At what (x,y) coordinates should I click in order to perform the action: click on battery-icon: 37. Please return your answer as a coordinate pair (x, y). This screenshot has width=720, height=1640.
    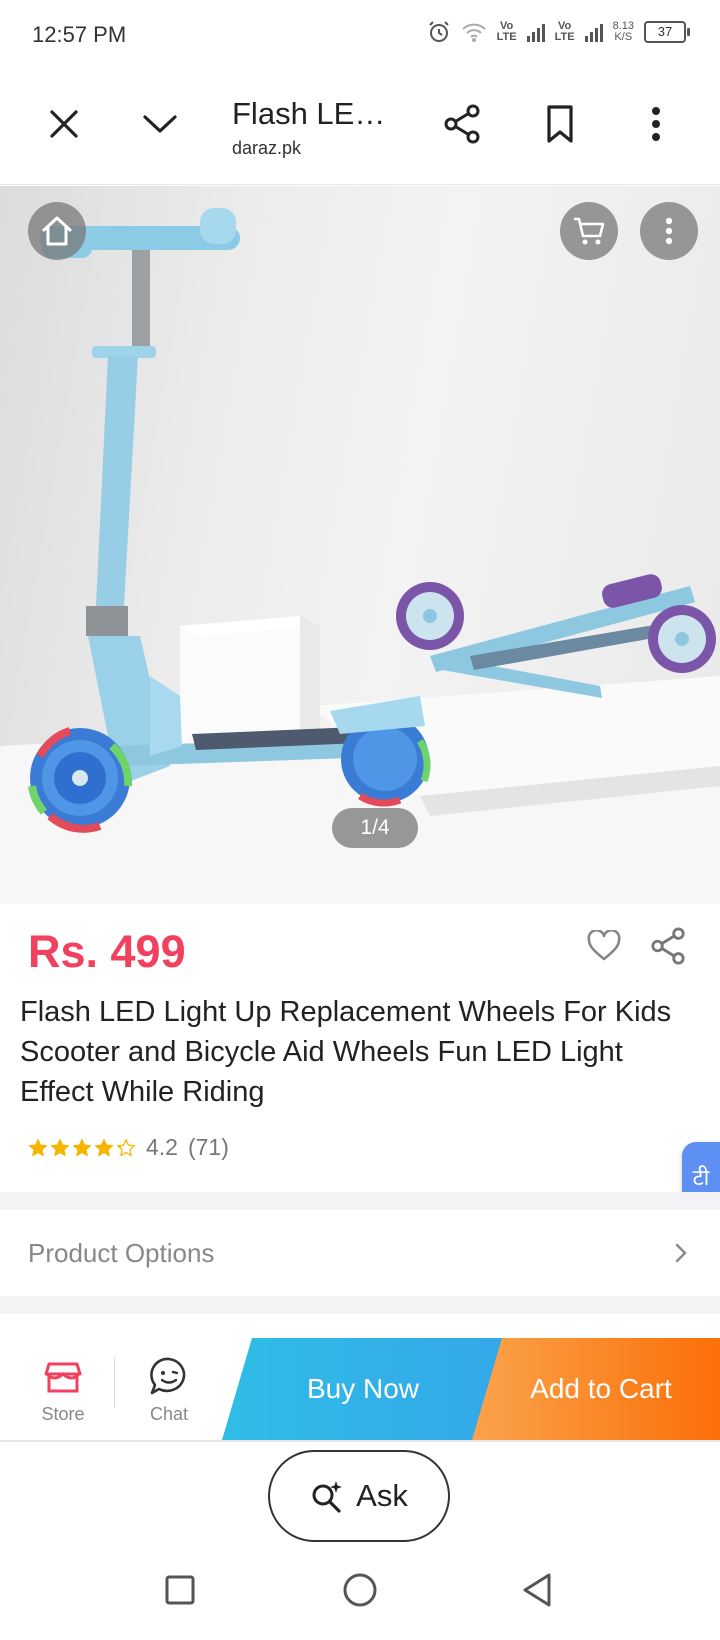
    Looking at the image, I should click on (667, 32).